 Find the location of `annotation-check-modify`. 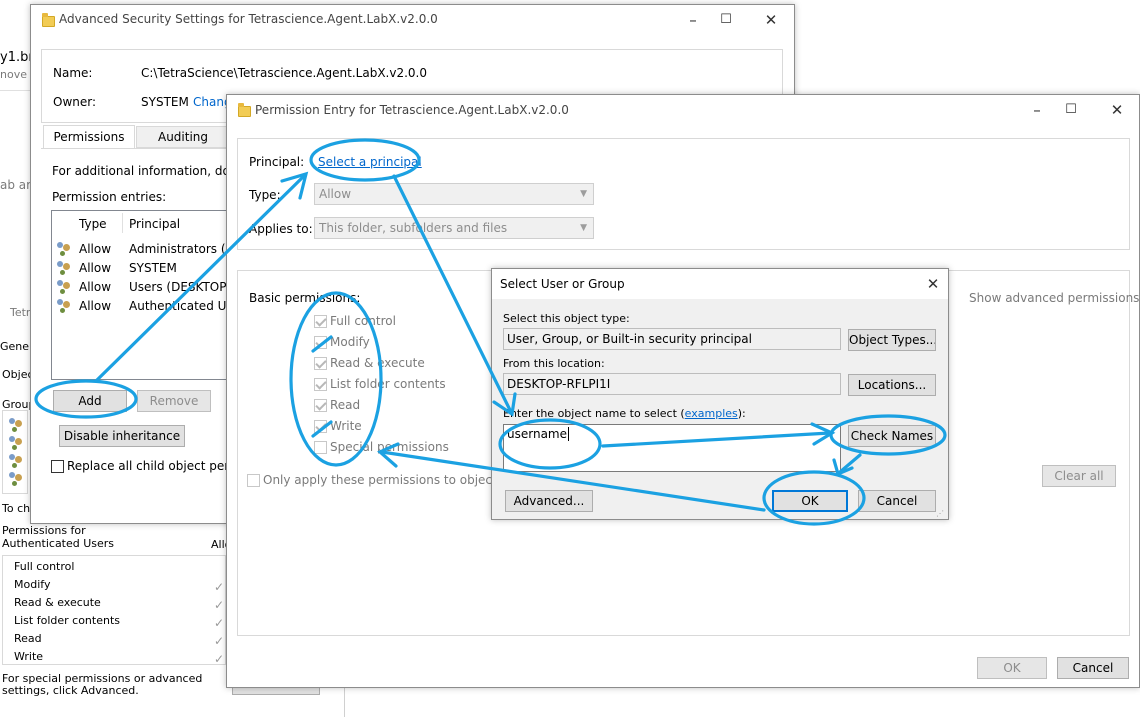

annotation-check-modify is located at coordinates (322, 344).